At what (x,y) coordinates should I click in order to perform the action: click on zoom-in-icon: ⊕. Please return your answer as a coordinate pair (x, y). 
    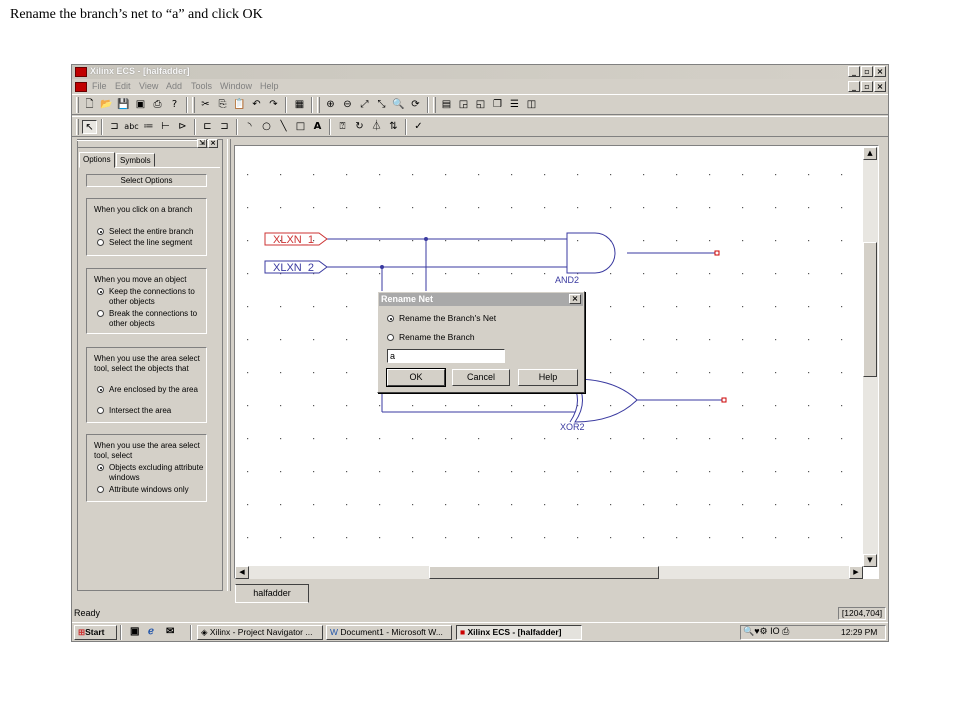
    Looking at the image, I should click on (330, 105).